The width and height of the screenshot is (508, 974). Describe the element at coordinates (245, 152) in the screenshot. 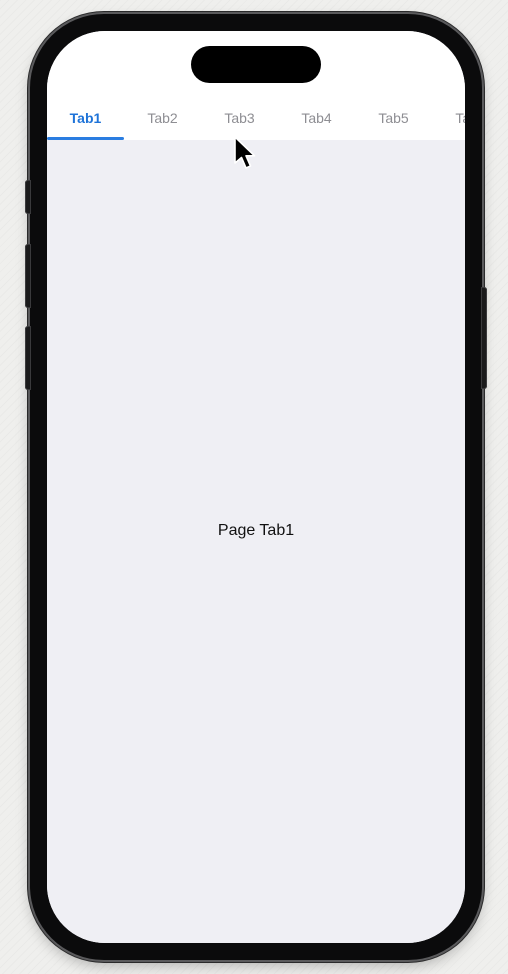

I see `mouse-pointer-icon` at that location.